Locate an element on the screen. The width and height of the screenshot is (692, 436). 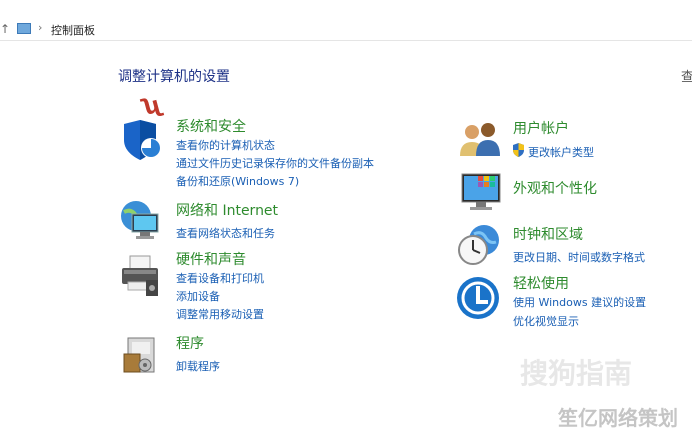
link-view-computer-status: 查看你的计算机状态 is located at coordinates (225, 145).